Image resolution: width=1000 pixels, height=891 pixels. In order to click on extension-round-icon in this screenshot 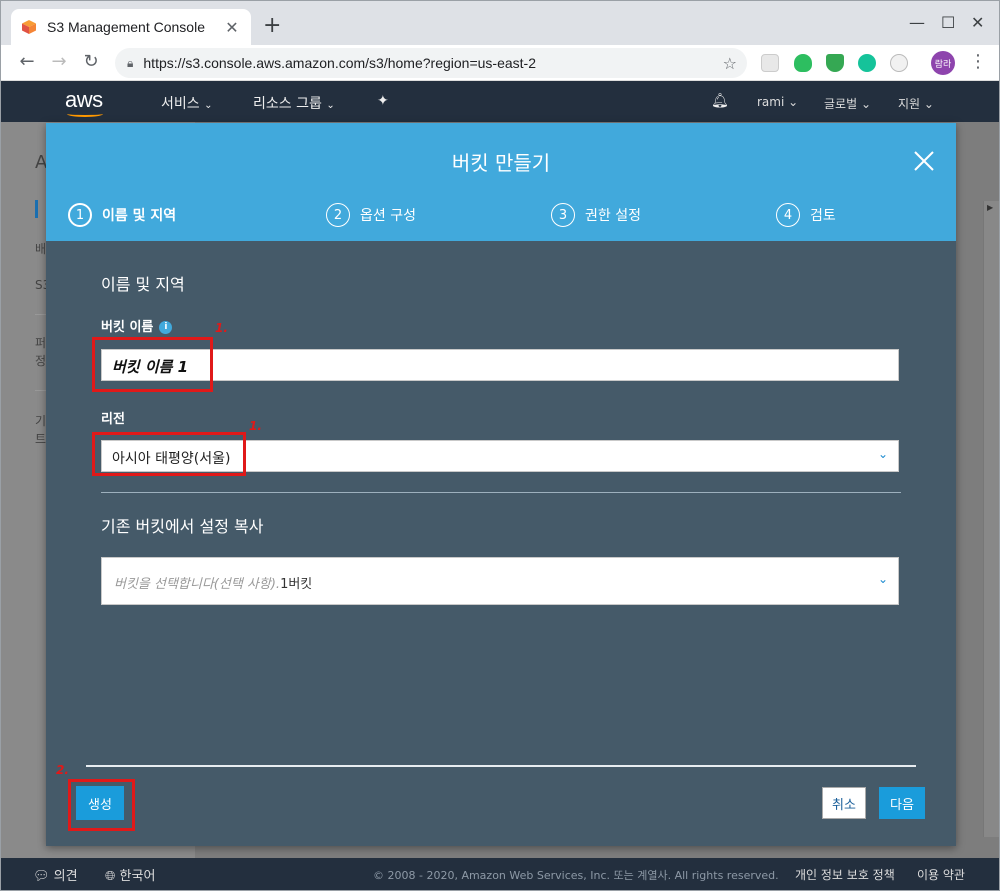, I will do `click(899, 63)`.